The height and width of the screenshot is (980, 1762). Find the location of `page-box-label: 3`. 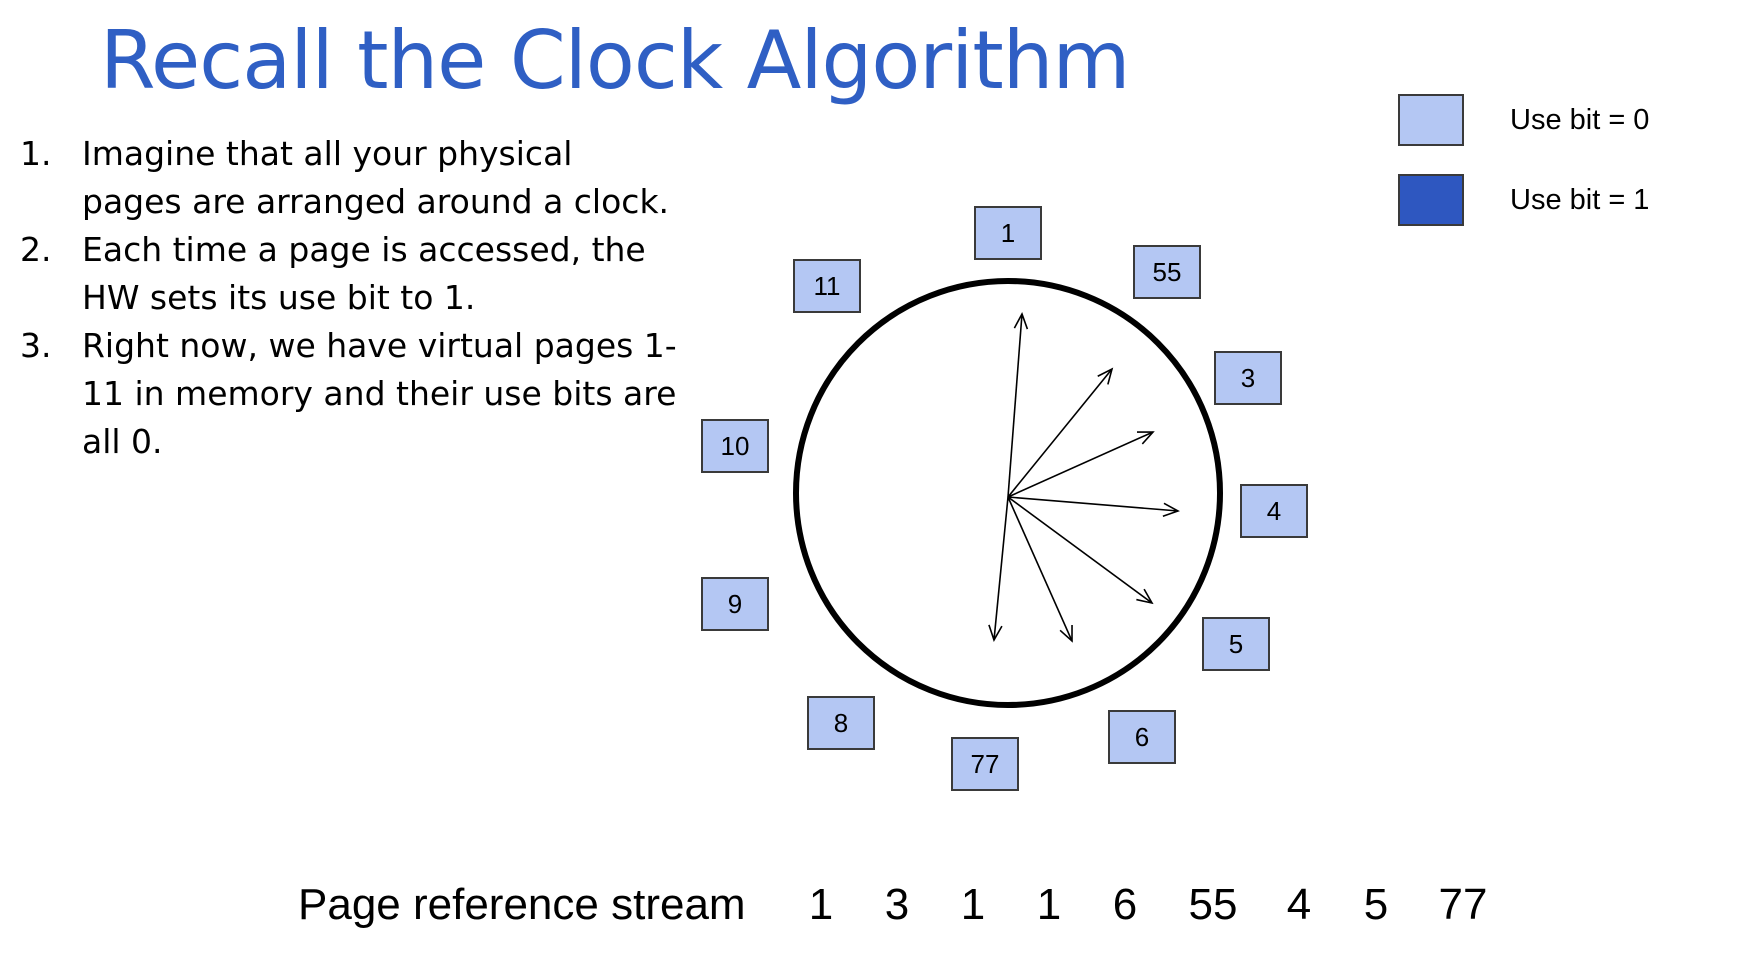

page-box-label: 3 is located at coordinates (1248, 378).